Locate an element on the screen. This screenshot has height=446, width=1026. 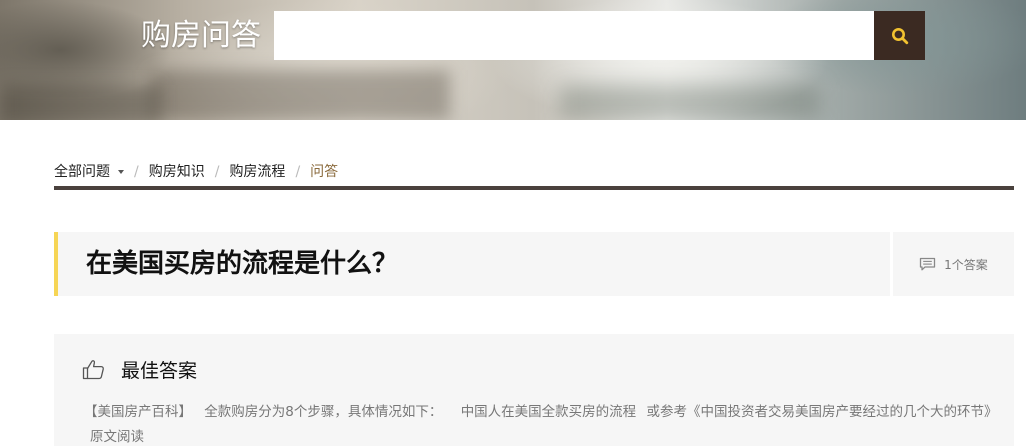
search-input is located at coordinates (574, 35).